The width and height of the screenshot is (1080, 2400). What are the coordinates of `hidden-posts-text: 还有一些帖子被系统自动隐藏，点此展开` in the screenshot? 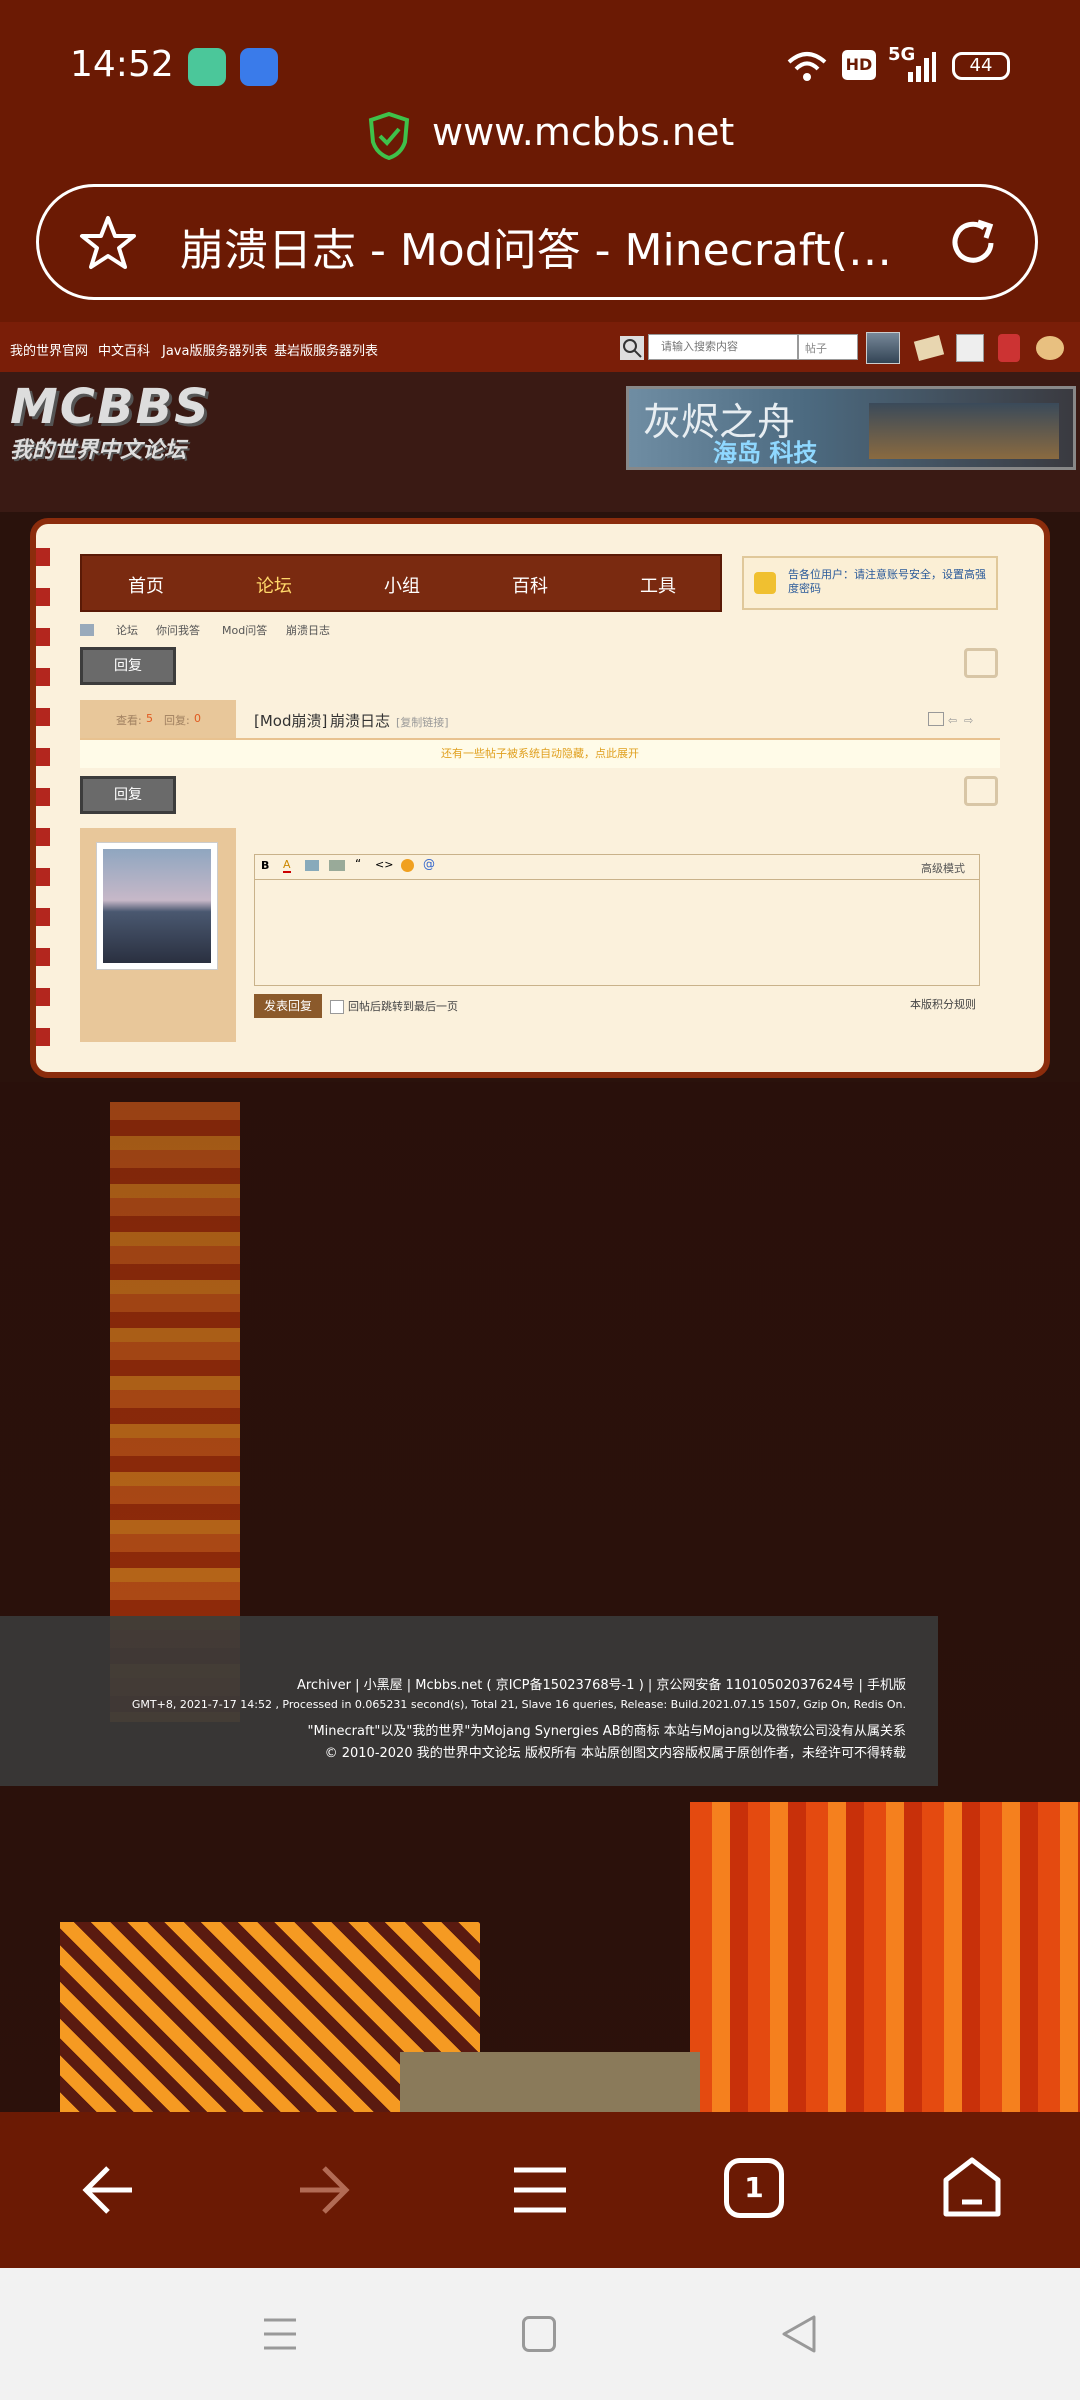 It's located at (540, 754).